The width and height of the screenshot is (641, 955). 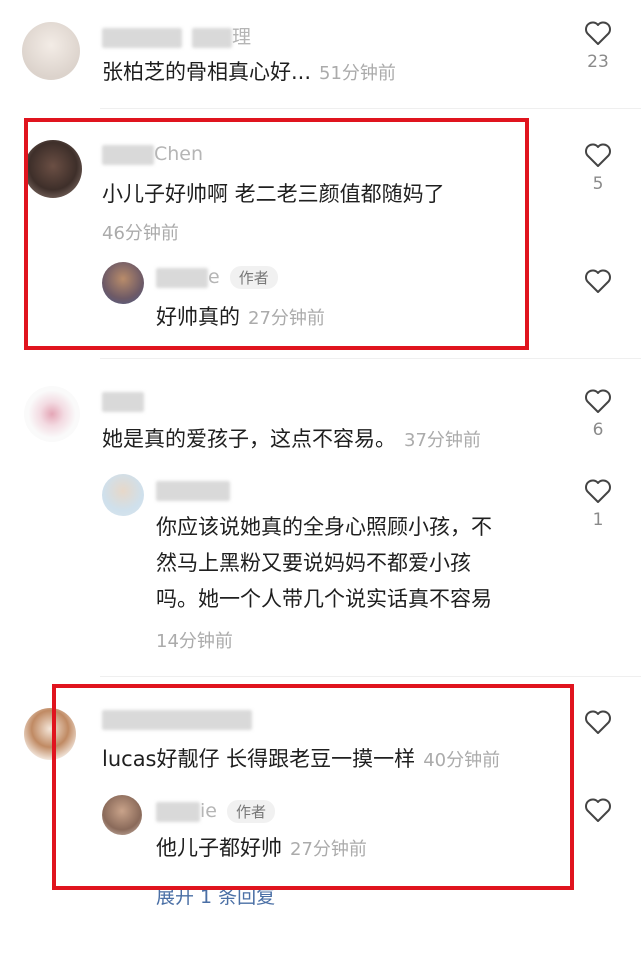 What do you see at coordinates (598, 520) in the screenshot?
I see `like-count: 1` at bounding box center [598, 520].